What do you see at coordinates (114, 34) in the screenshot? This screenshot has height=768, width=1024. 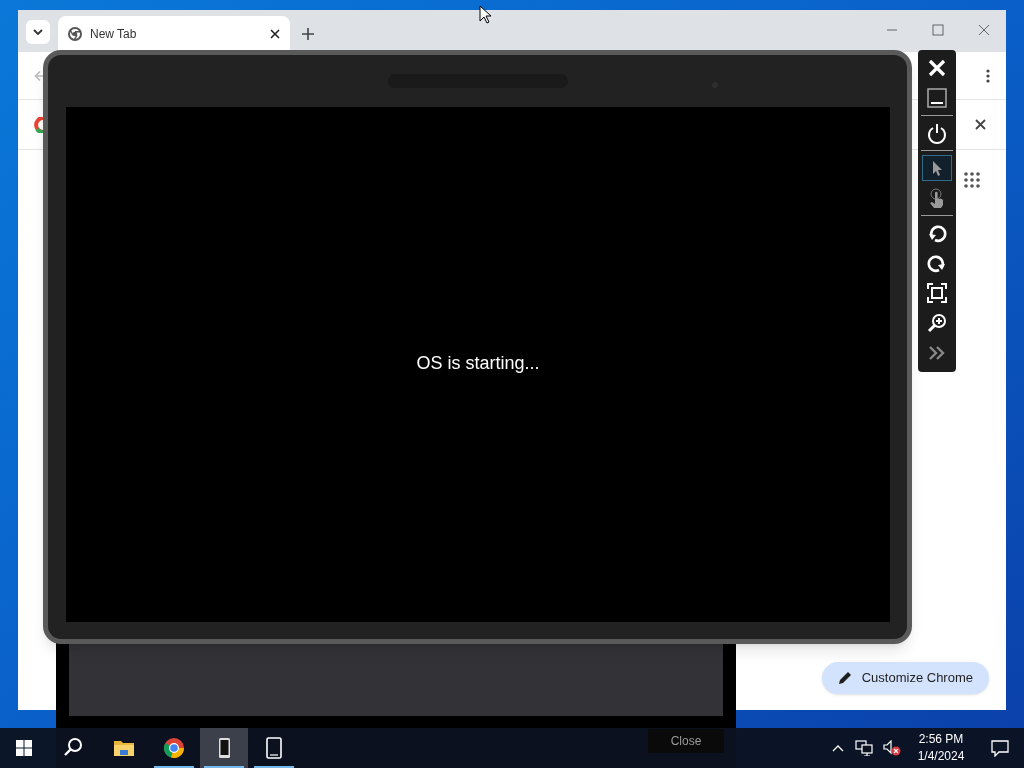 I see `tab-title: New Tab` at bounding box center [114, 34].